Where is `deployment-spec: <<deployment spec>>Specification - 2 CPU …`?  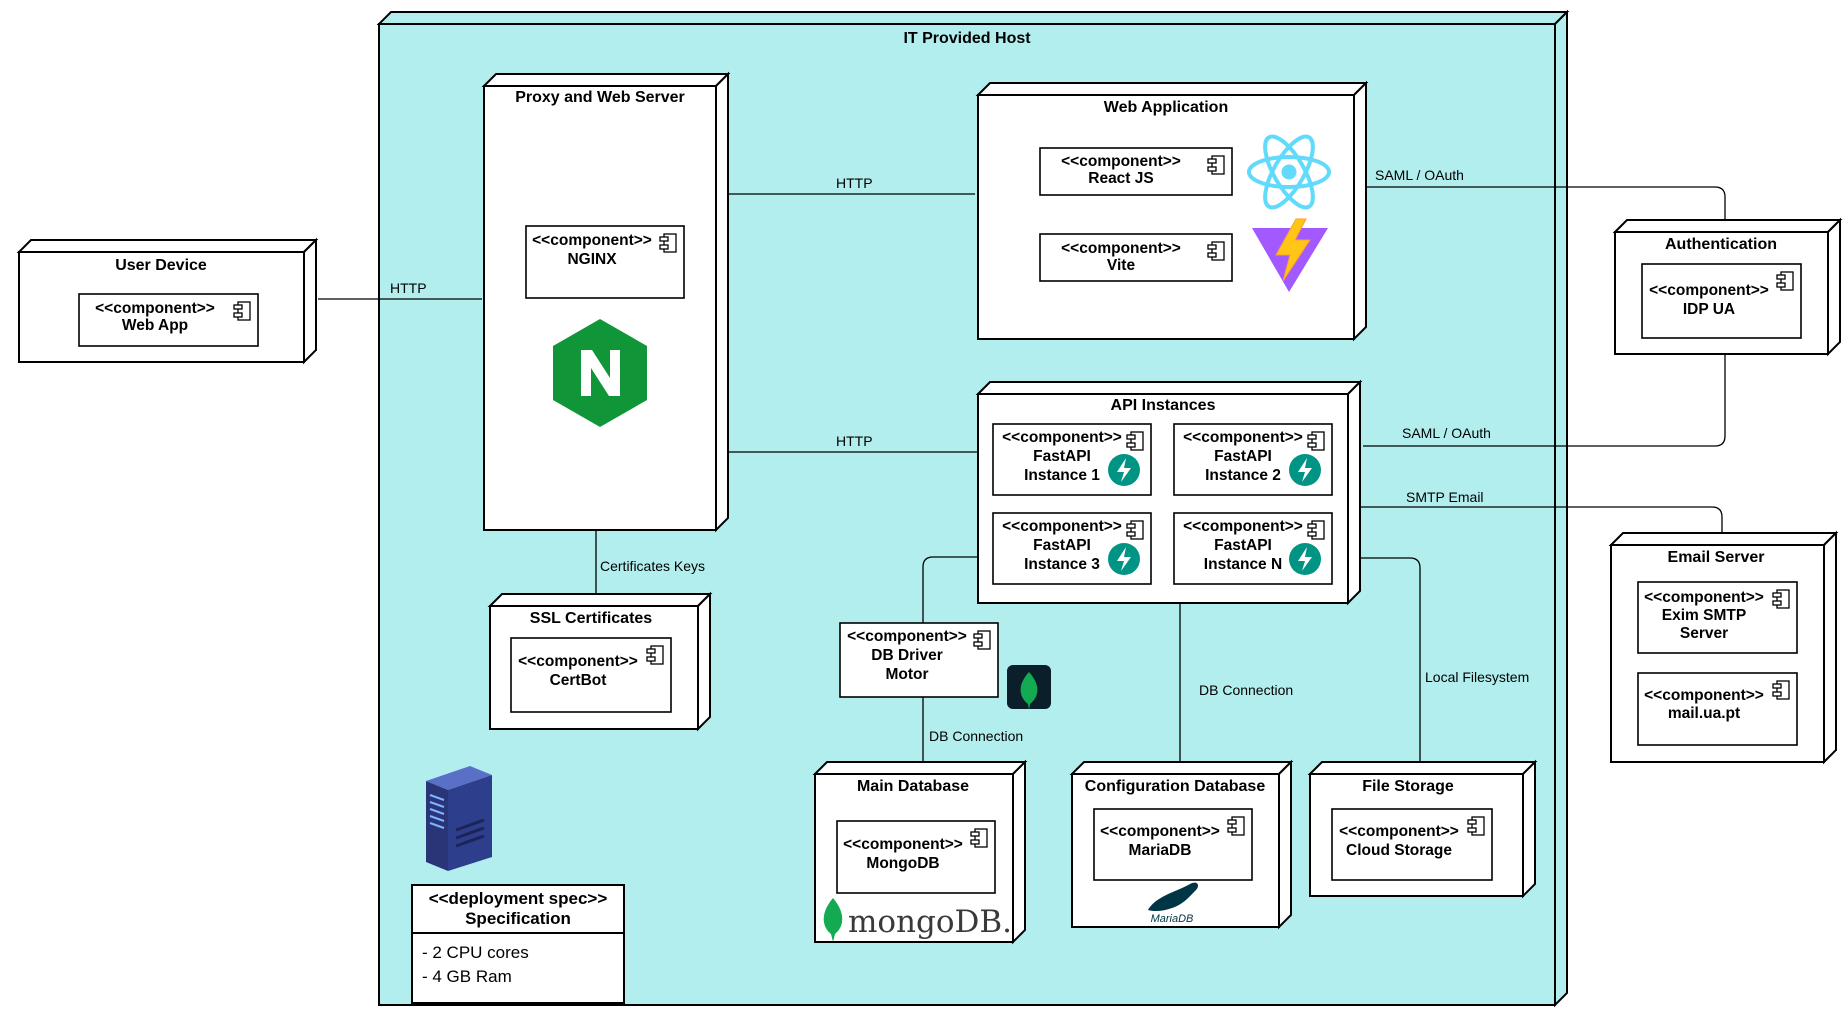
deployment-spec: <<deployment spec>>Specification - 2 CPU … is located at coordinates (518, 944).